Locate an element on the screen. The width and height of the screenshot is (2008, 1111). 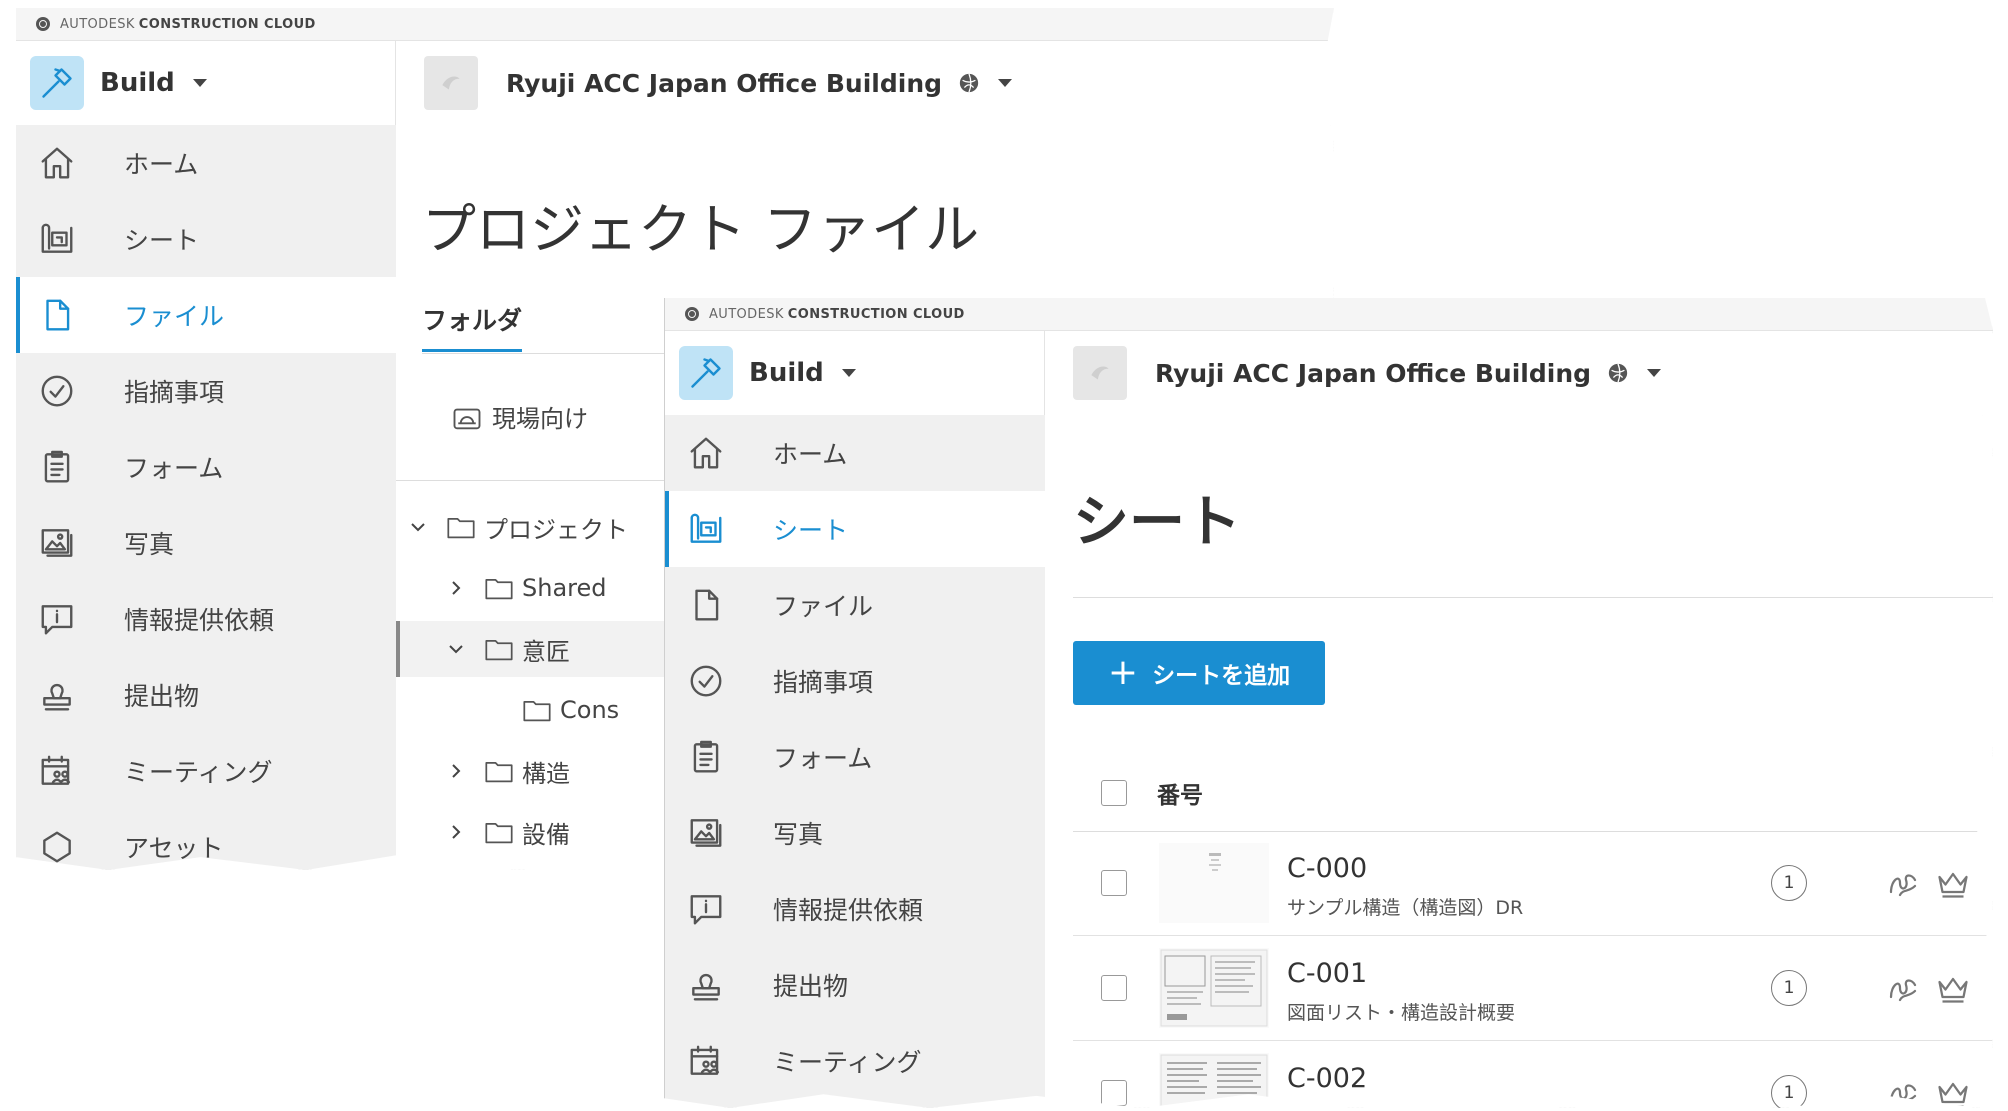
stamp-icon is located at coordinates (718, 985).